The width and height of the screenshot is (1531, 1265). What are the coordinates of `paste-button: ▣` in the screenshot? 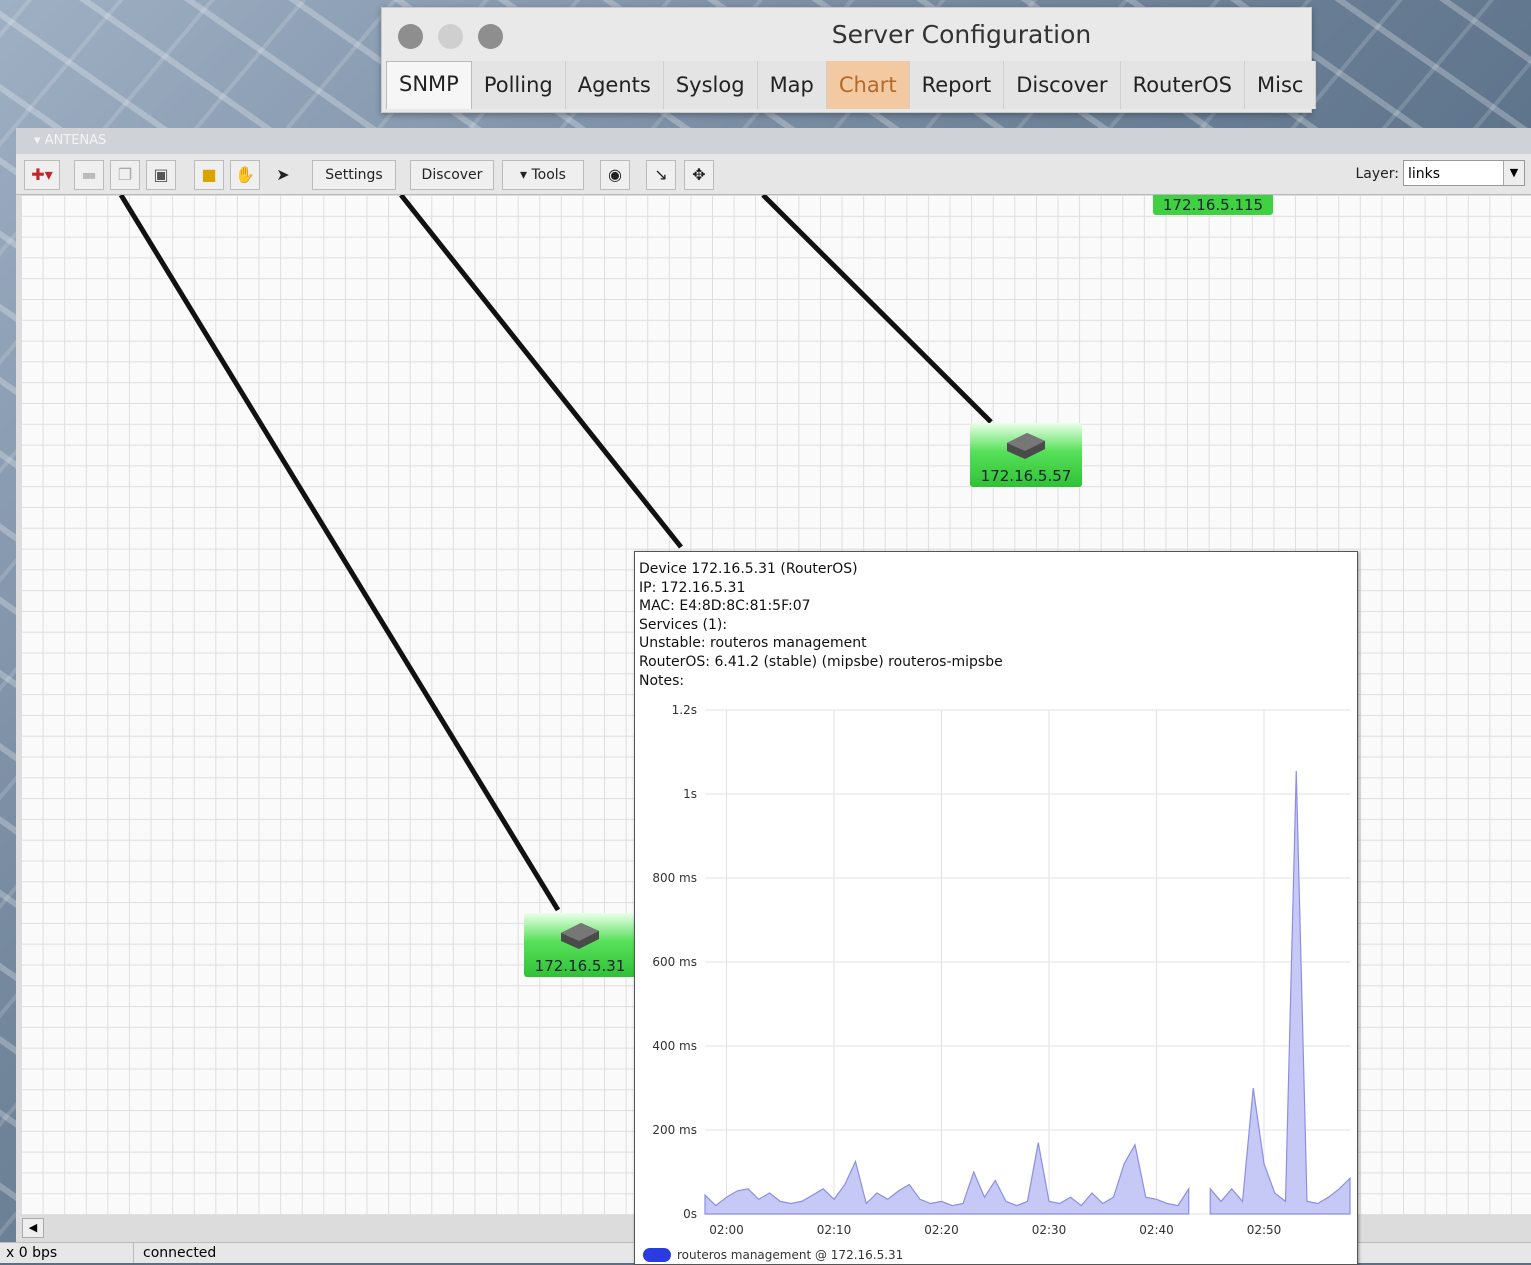 It's located at (161, 175).